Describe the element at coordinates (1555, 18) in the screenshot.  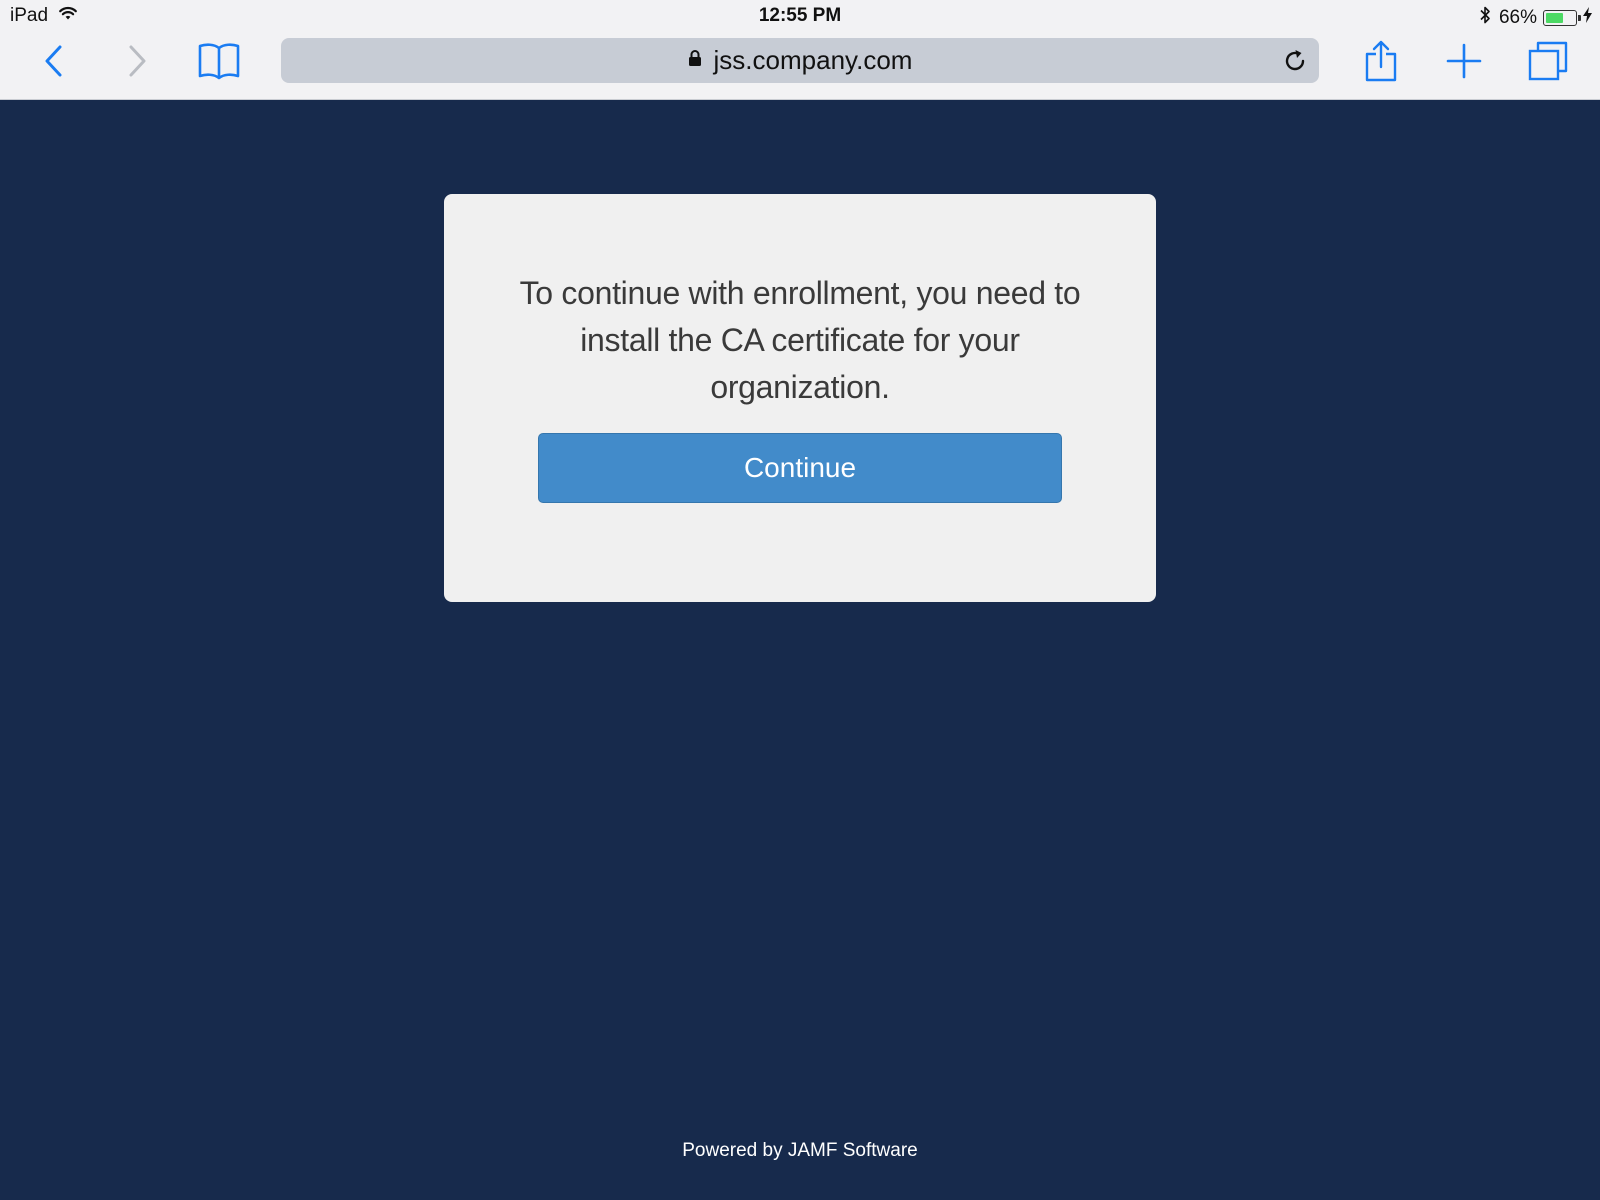
I see `battery-level` at that location.